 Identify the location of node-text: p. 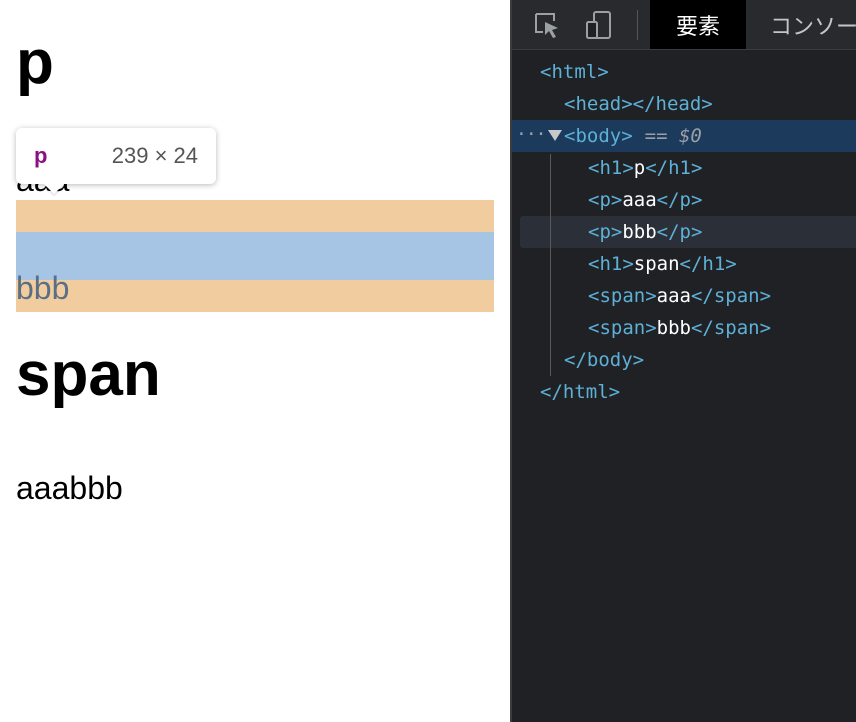
(639, 168).